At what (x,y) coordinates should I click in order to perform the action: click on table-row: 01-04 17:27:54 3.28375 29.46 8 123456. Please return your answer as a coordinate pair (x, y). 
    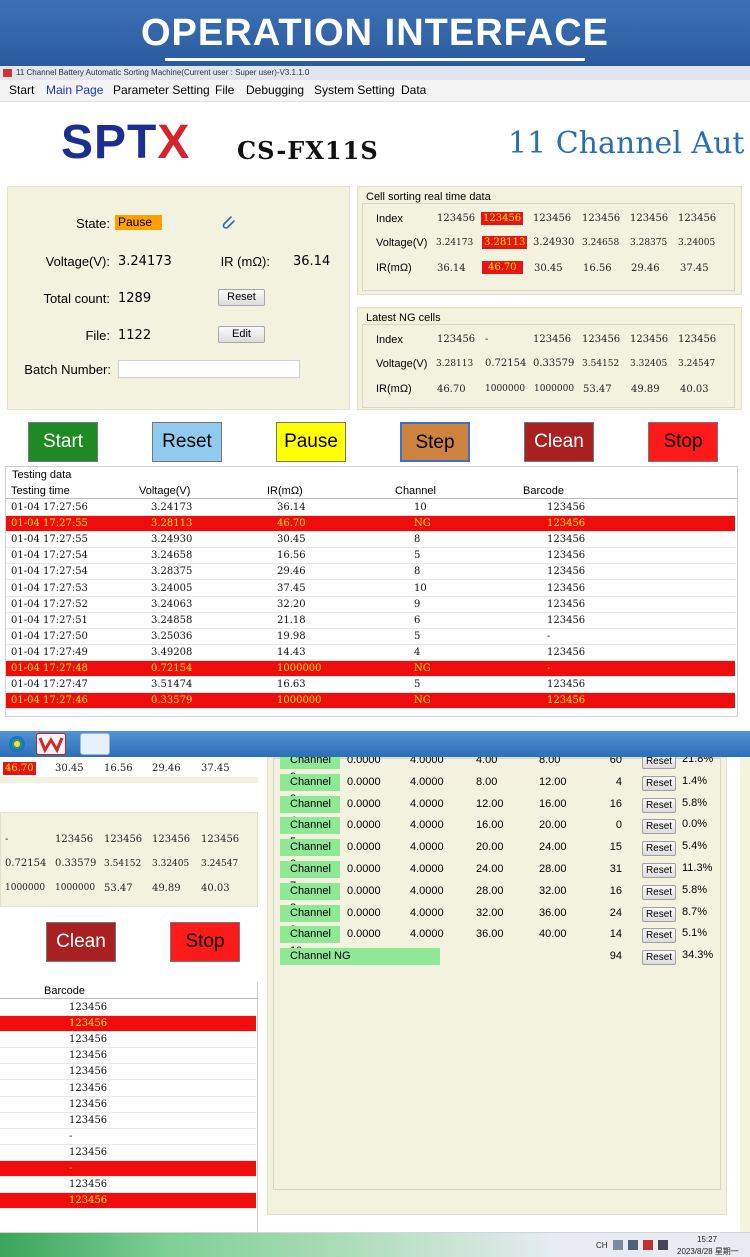
    Looking at the image, I should click on (370, 572).